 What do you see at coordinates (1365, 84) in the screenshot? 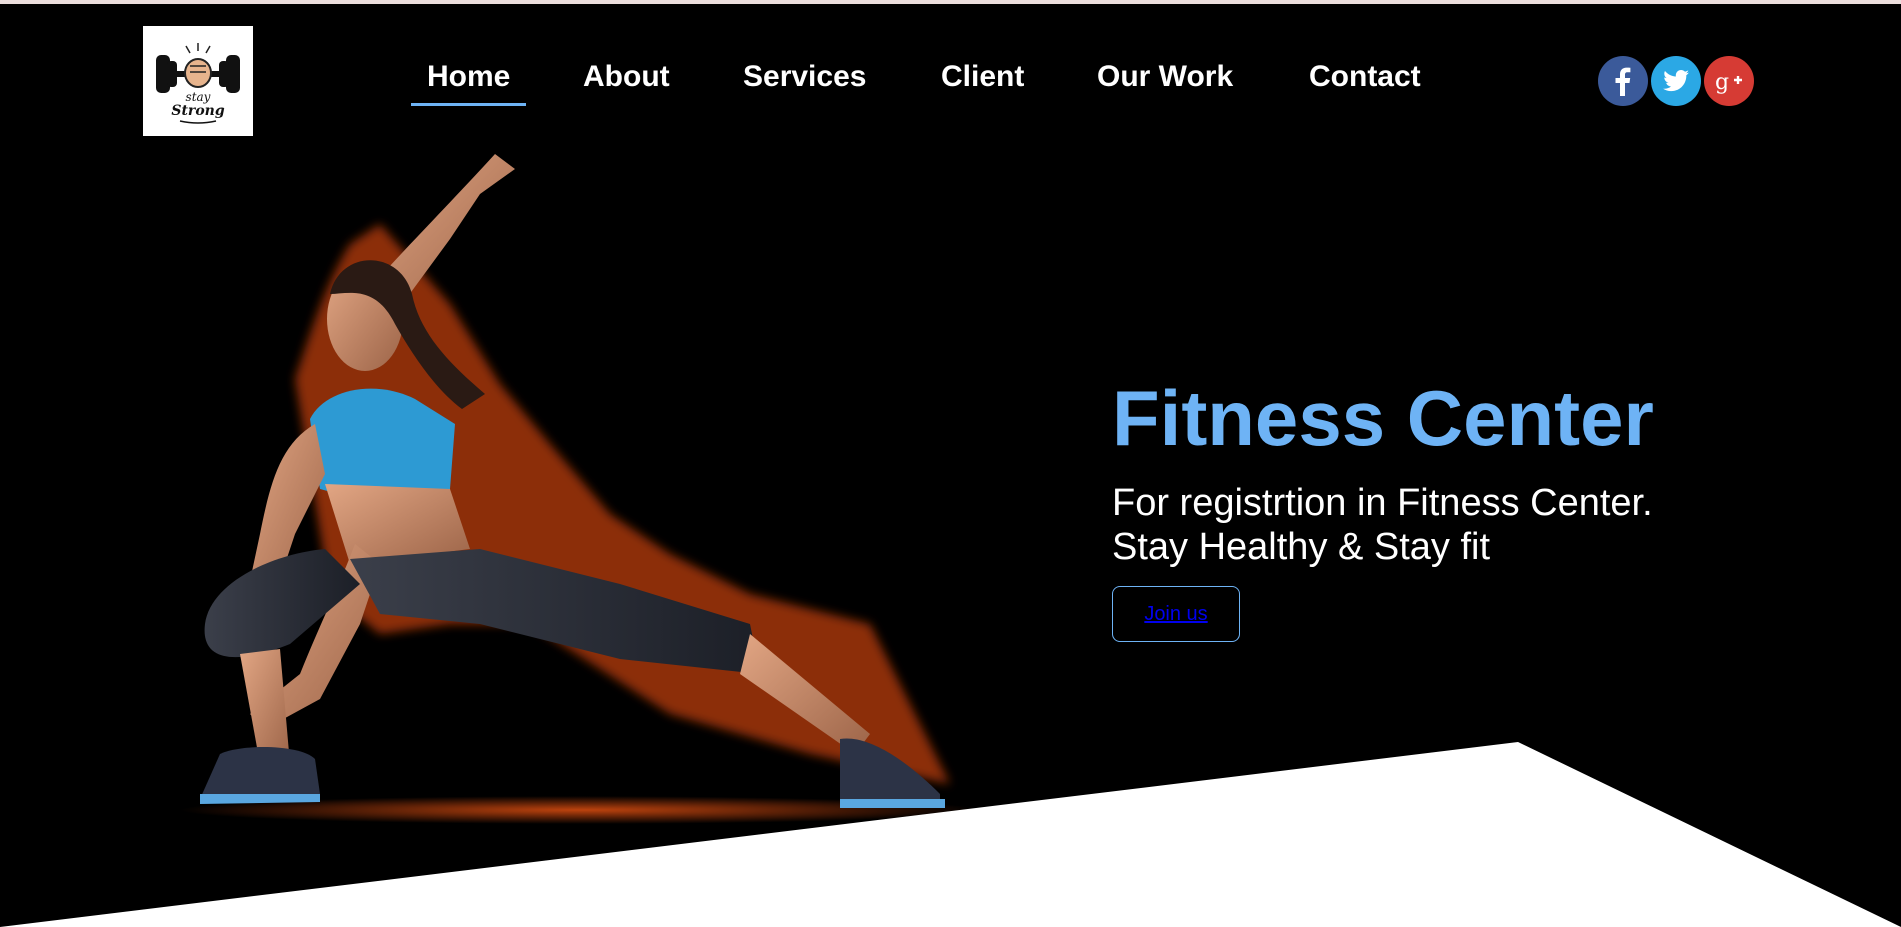
I see `nav-item-contact: Contact` at bounding box center [1365, 84].